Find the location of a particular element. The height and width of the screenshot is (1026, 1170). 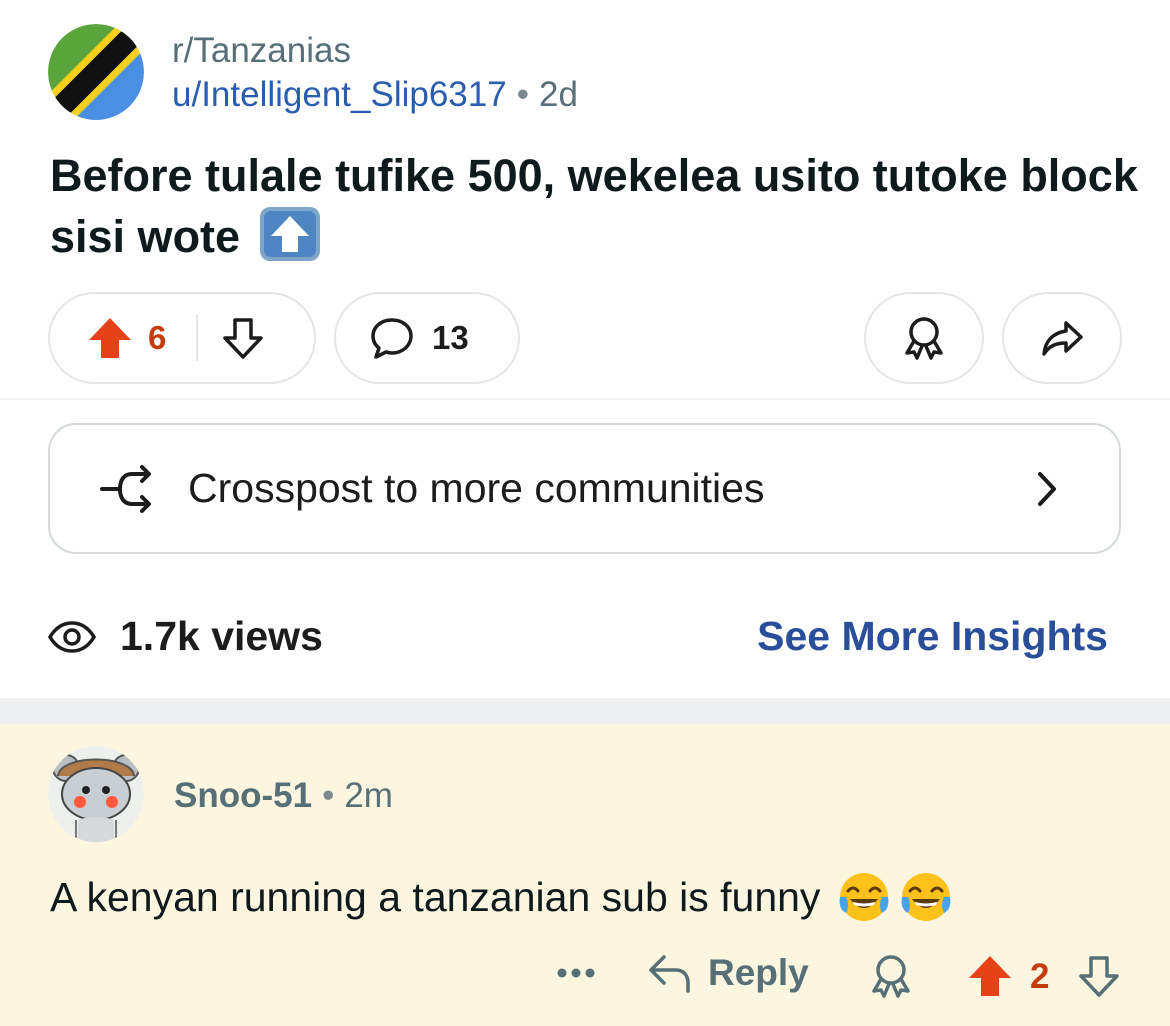

eye-icon is located at coordinates (72, 636).